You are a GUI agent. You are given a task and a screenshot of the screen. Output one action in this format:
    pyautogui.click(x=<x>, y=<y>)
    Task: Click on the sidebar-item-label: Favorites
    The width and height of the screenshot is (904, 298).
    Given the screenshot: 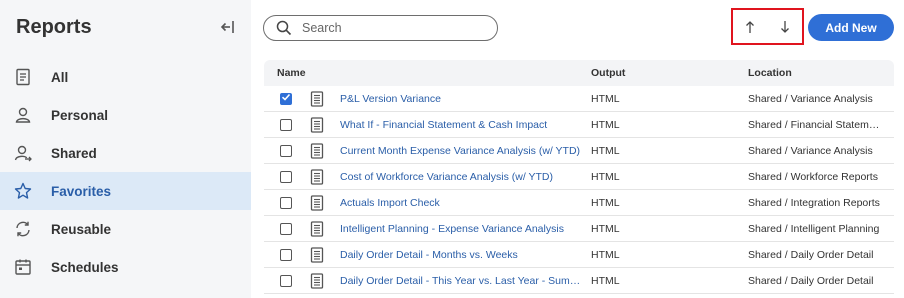 What is the action you would take?
    pyautogui.click(x=81, y=191)
    